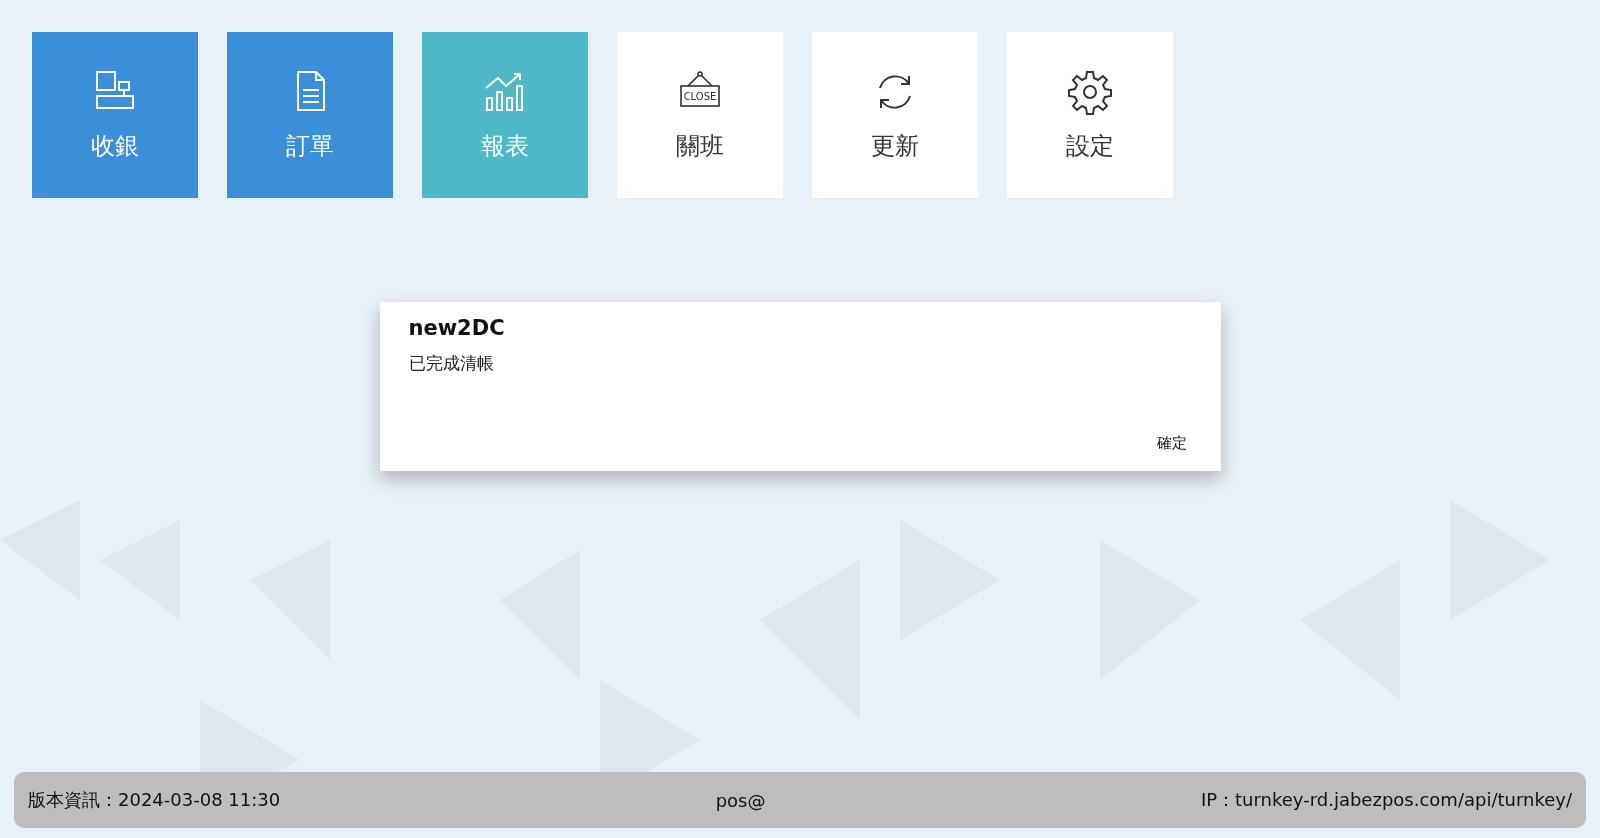 Image resolution: width=1600 pixels, height=838 pixels. What do you see at coordinates (1386, 800) in the screenshot?
I see `server-address: IP：turnkey-rd.jabezpos.com/api/turnkey/` at bounding box center [1386, 800].